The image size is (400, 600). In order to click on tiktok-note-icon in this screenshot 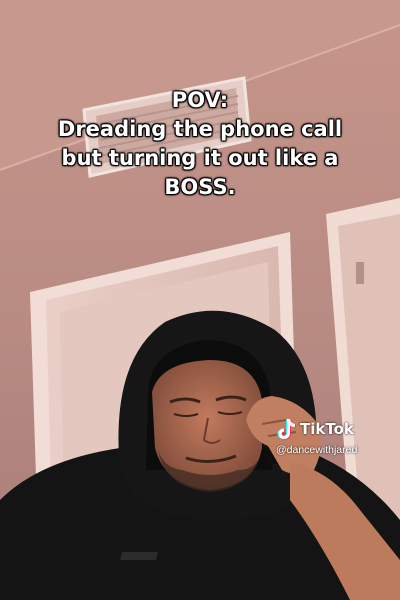, I will do `click(286, 429)`.